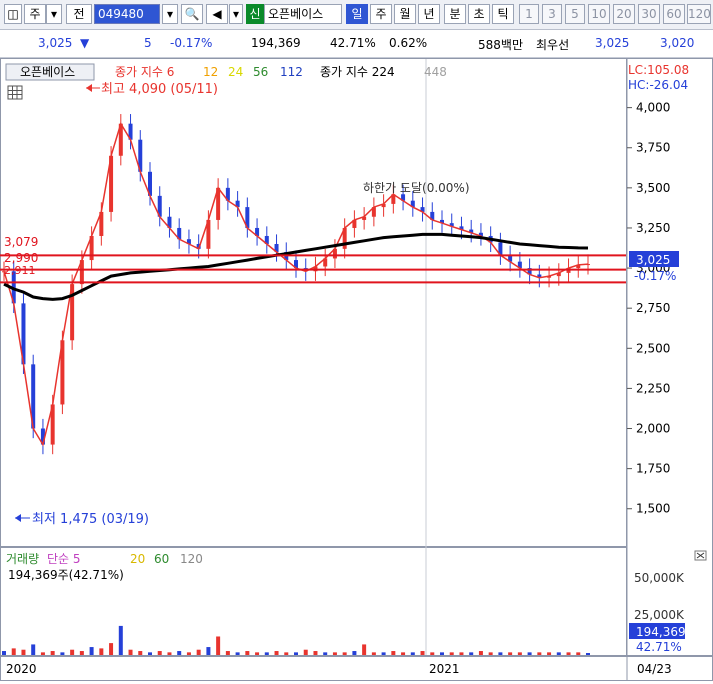 The image size is (713, 684). I want to click on search-icon: 🔍, so click(192, 14).